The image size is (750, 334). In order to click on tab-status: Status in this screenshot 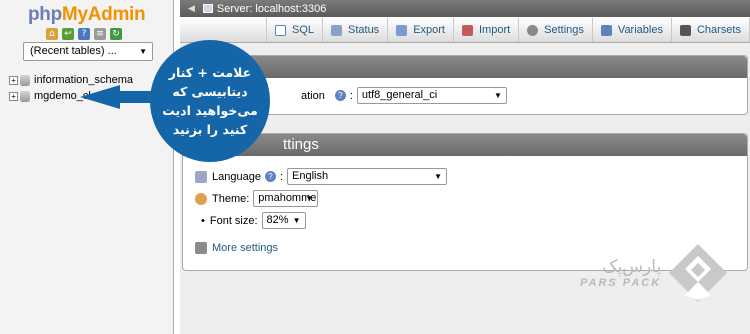, I will do `click(356, 30)`.